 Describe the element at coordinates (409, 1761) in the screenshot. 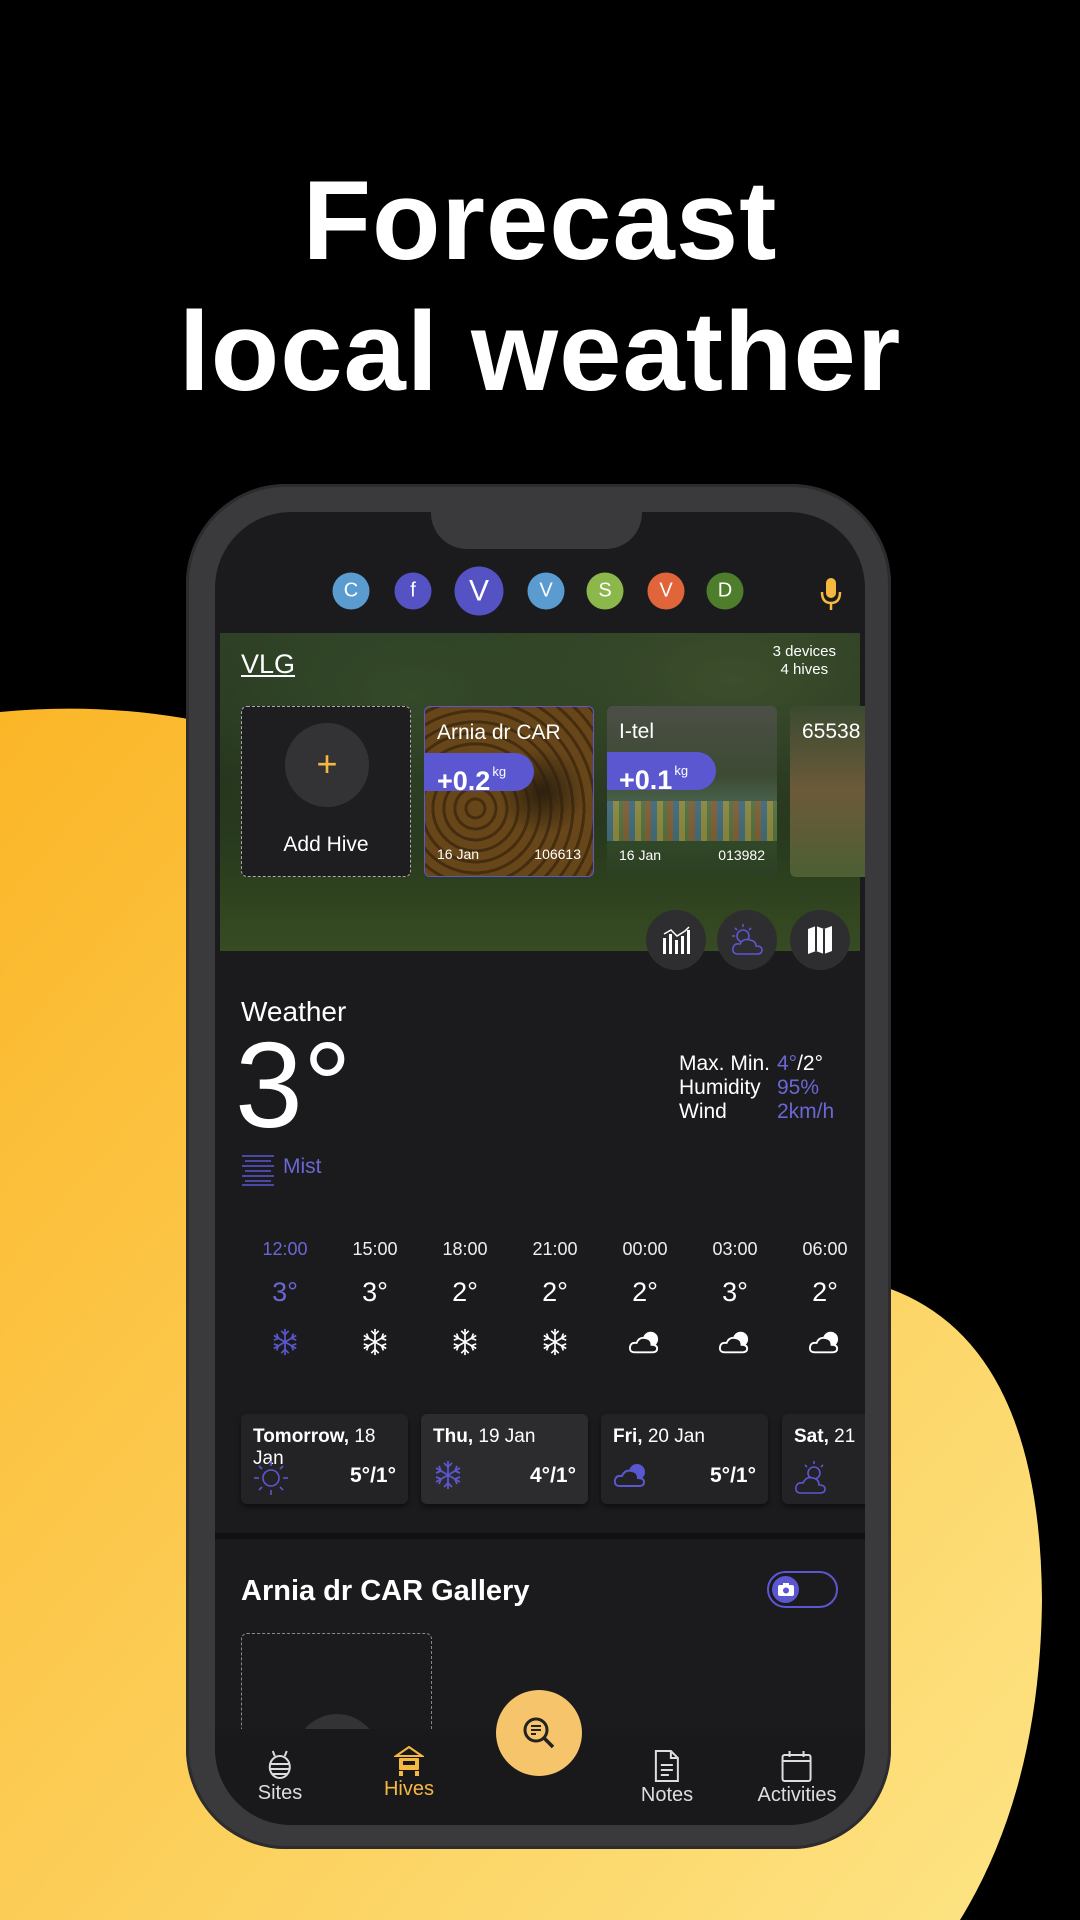

I see `hive-icon` at that location.